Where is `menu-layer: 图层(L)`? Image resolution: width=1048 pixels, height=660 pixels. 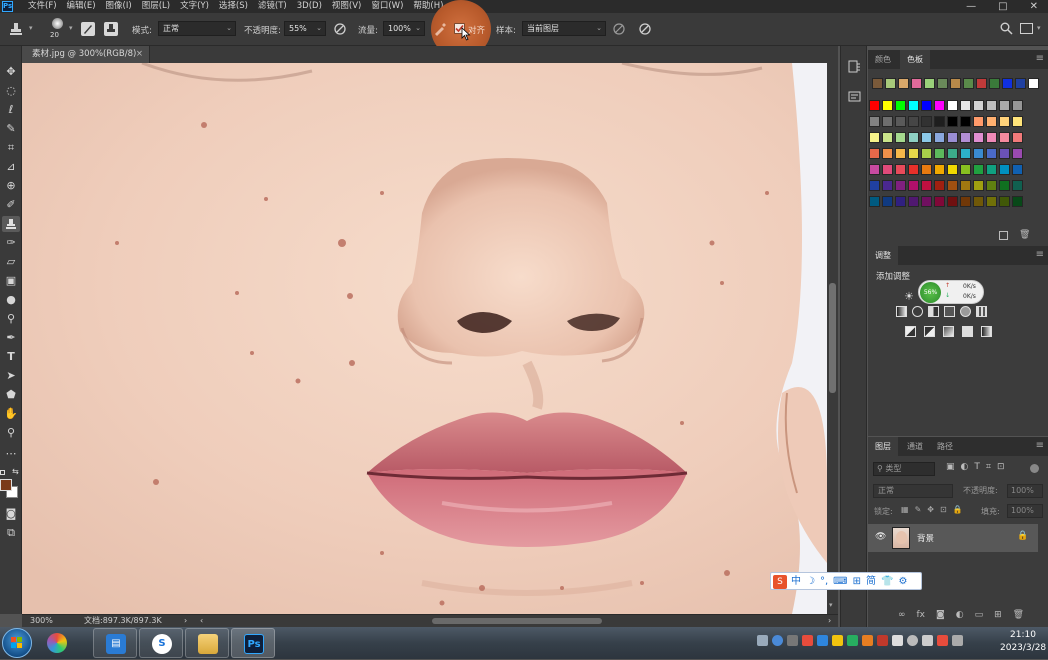 menu-layer: 图层(L) is located at coordinates (156, 6).